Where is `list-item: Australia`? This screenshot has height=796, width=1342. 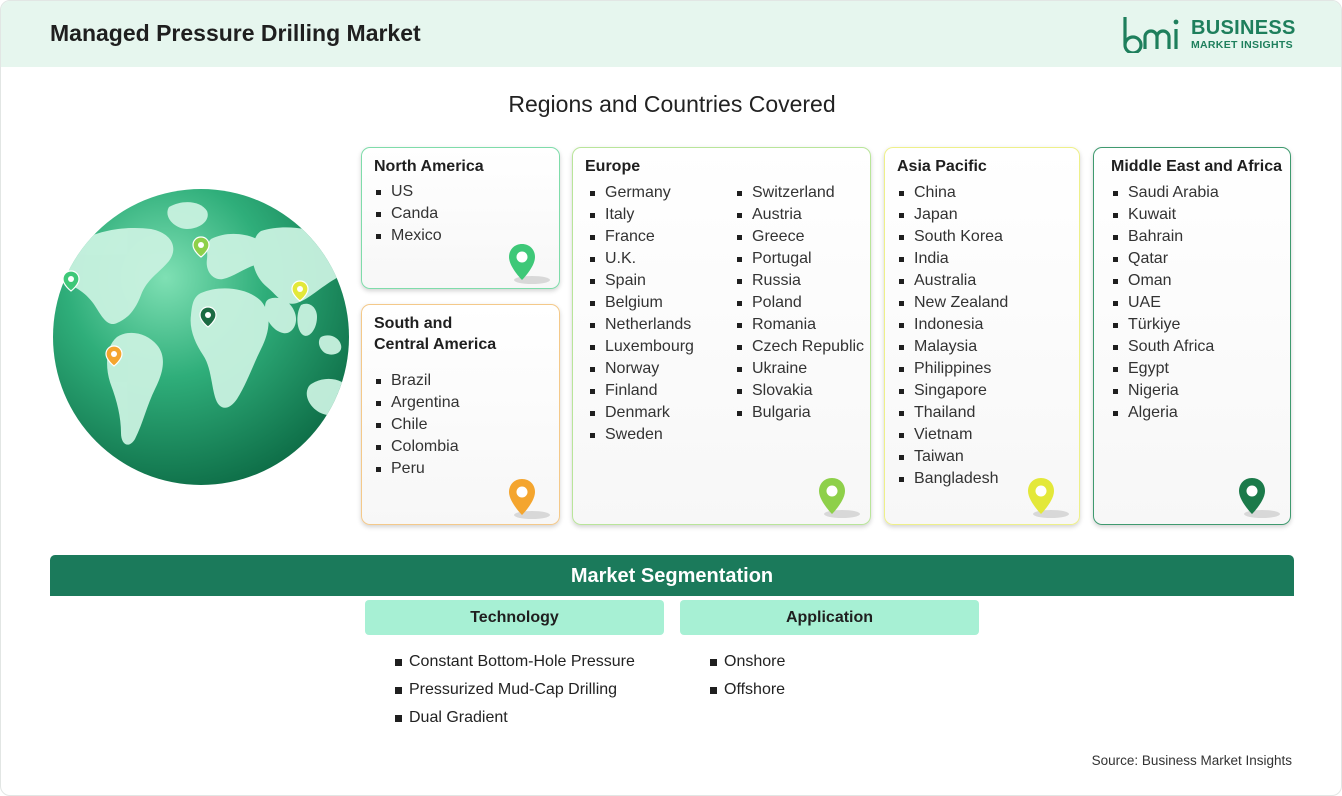 list-item: Australia is located at coordinates (952, 281).